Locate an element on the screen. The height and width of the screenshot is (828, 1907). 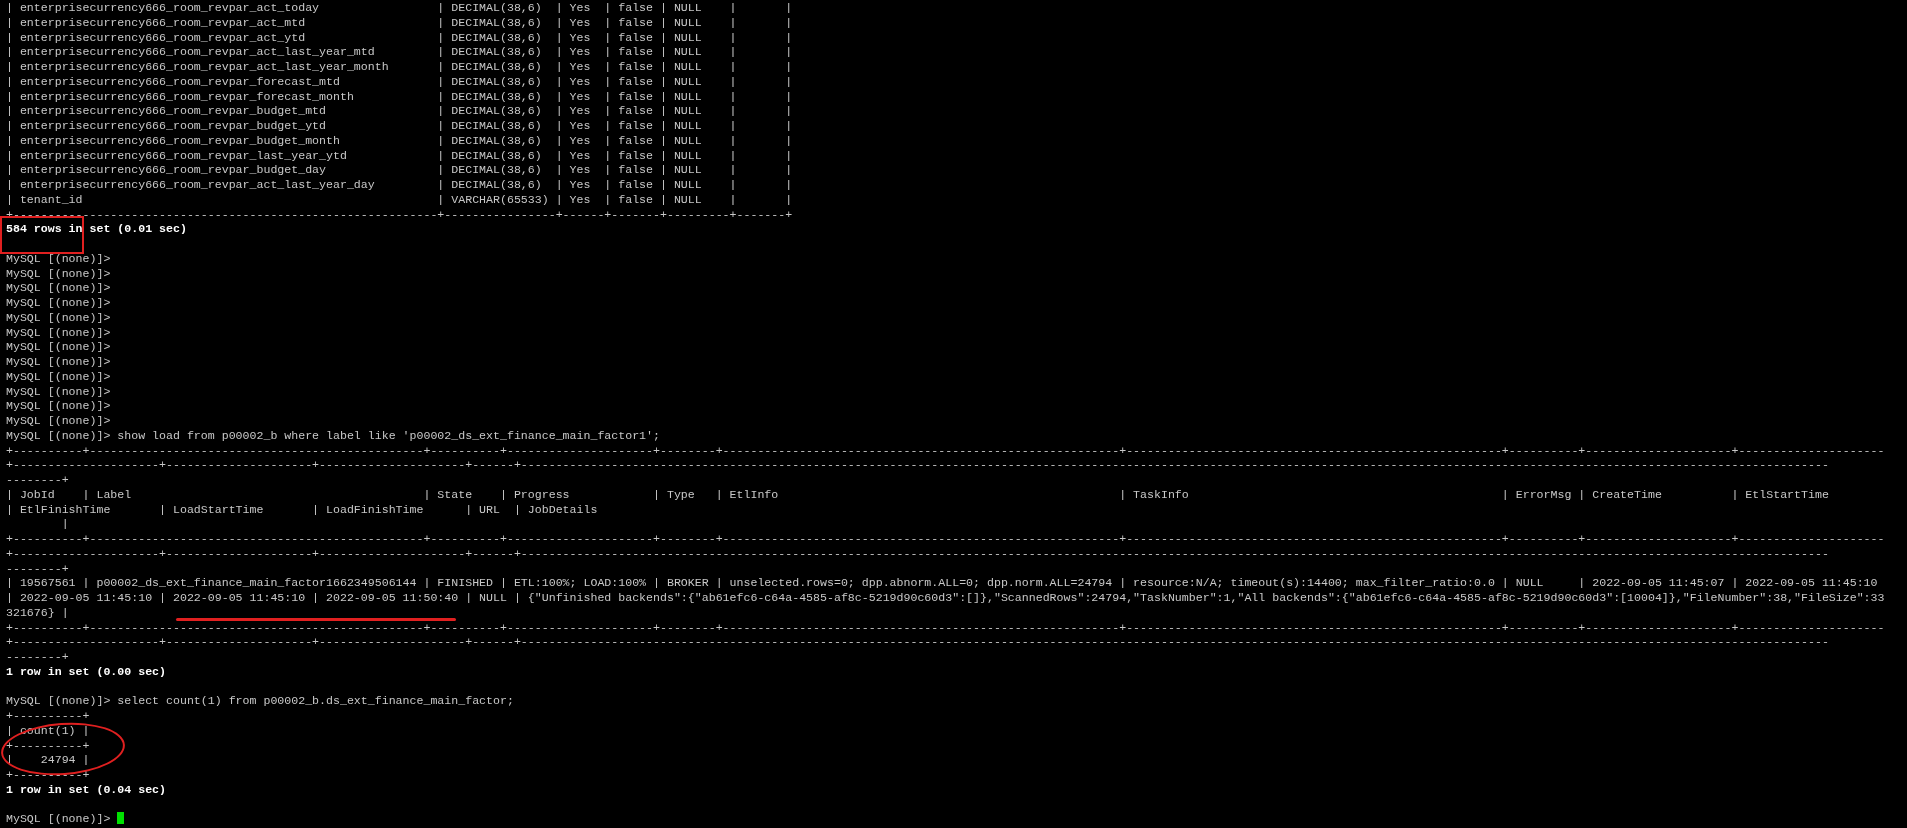
terminal-line: | enterprisecurrency666_room_revpar_act_mtd | DECIMAL(38,6) | Yes | false | NULL | | is located at coordinates (399, 22).